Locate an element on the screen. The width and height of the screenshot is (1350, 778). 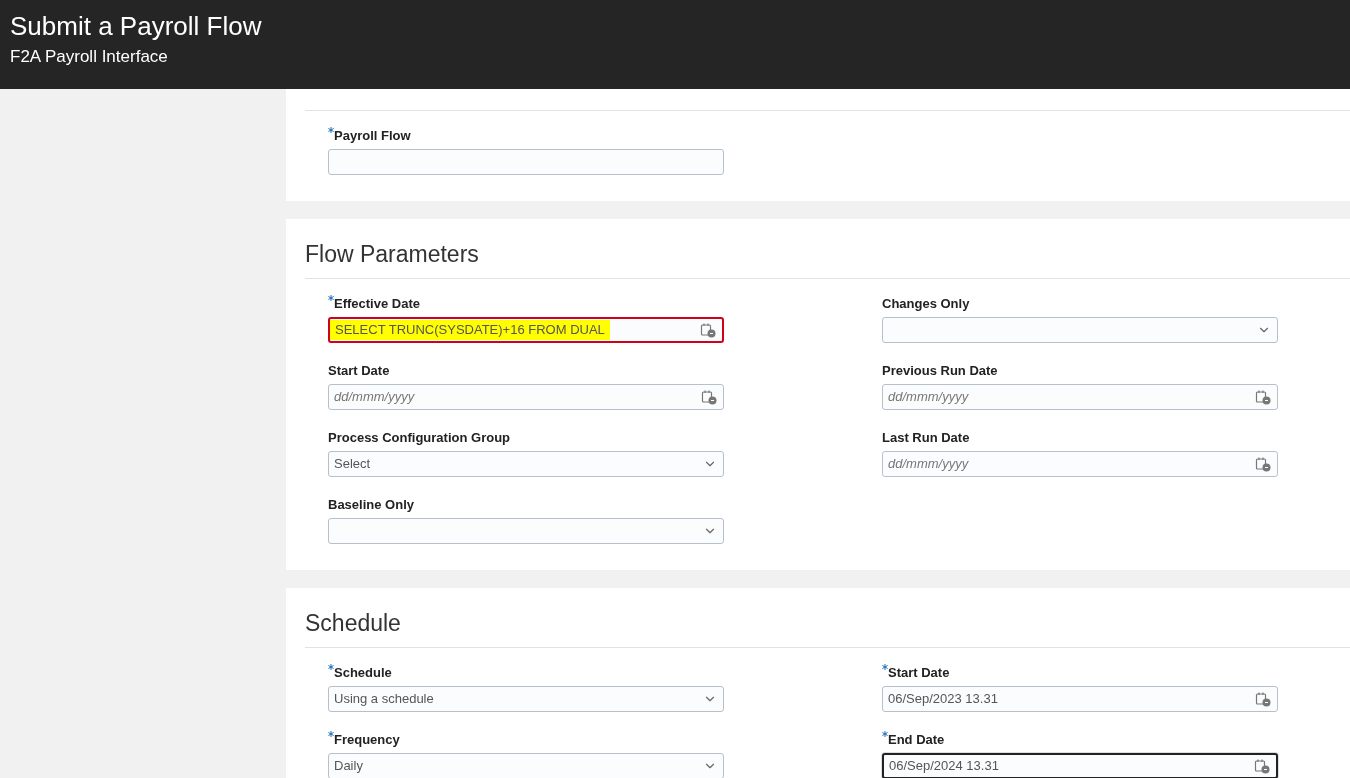
field-value: 06/Sep/2024 13.31 is located at coordinates (944, 766).